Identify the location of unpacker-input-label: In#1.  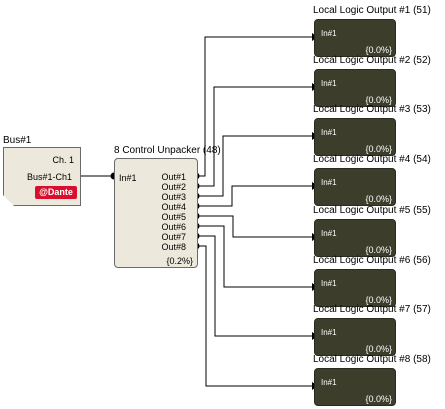
(128, 178).